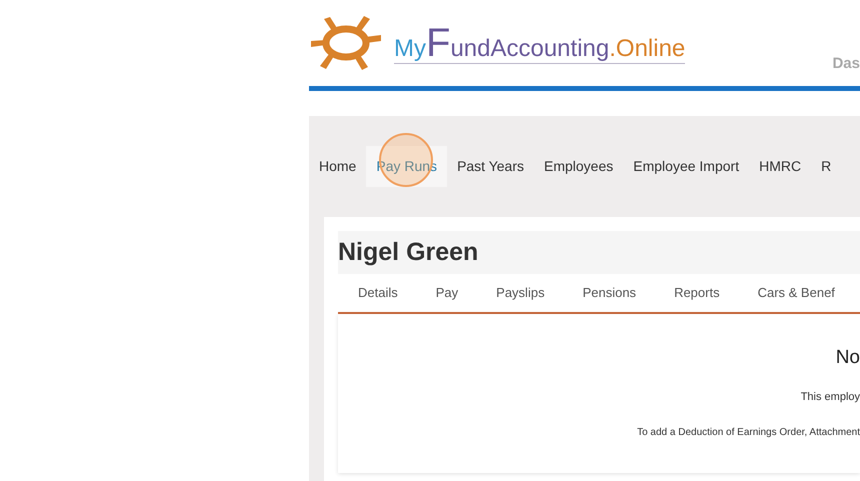 The width and height of the screenshot is (860, 481). Describe the element at coordinates (447, 293) in the screenshot. I see `tab: Pay` at that location.